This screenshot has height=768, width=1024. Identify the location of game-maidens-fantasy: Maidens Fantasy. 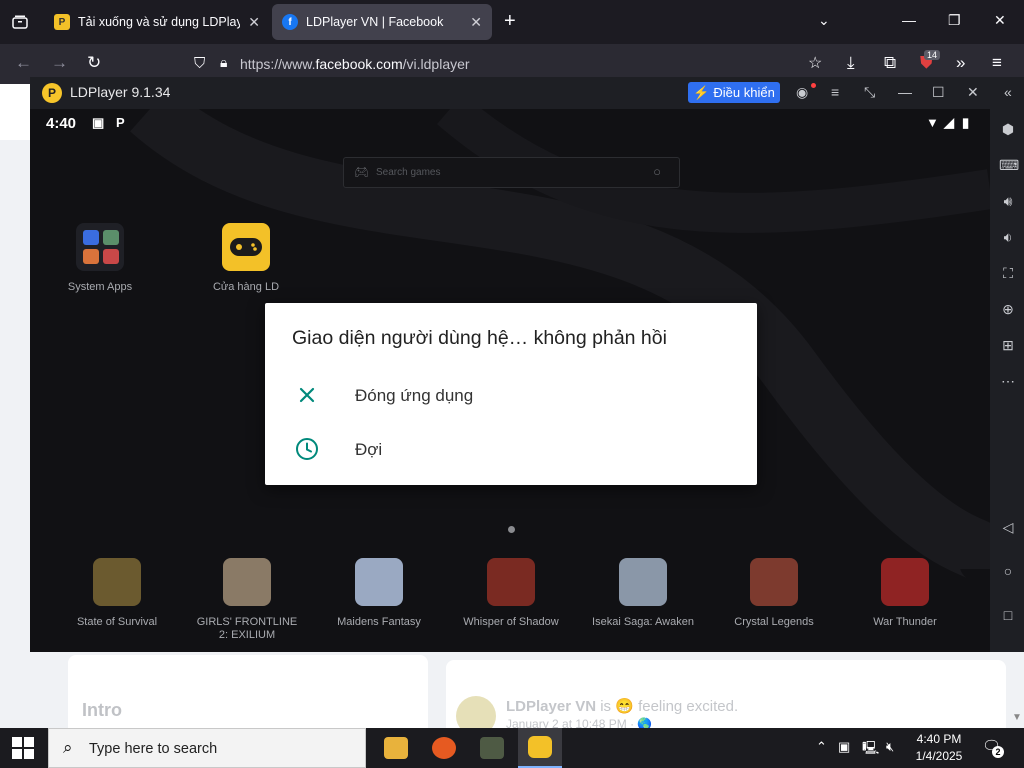
(379, 593).